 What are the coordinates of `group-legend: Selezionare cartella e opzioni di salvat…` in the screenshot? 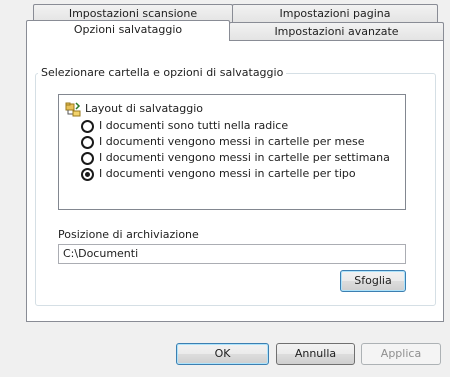 It's located at (162, 72).